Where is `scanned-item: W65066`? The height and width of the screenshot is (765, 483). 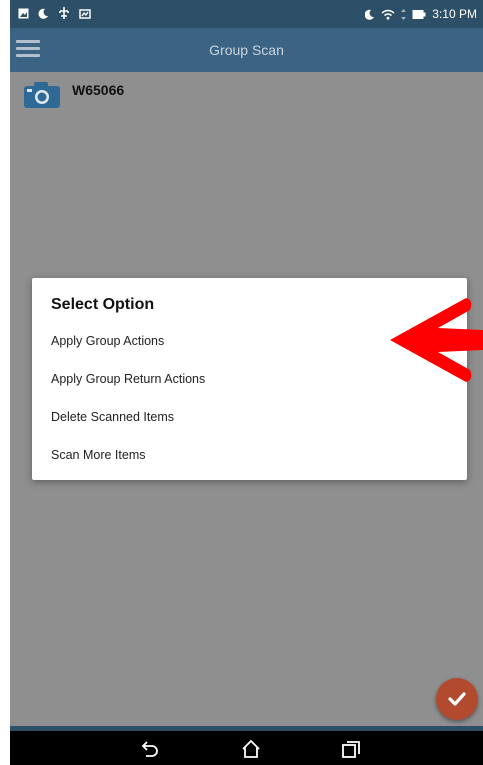 scanned-item: W65066 is located at coordinates (74, 94).